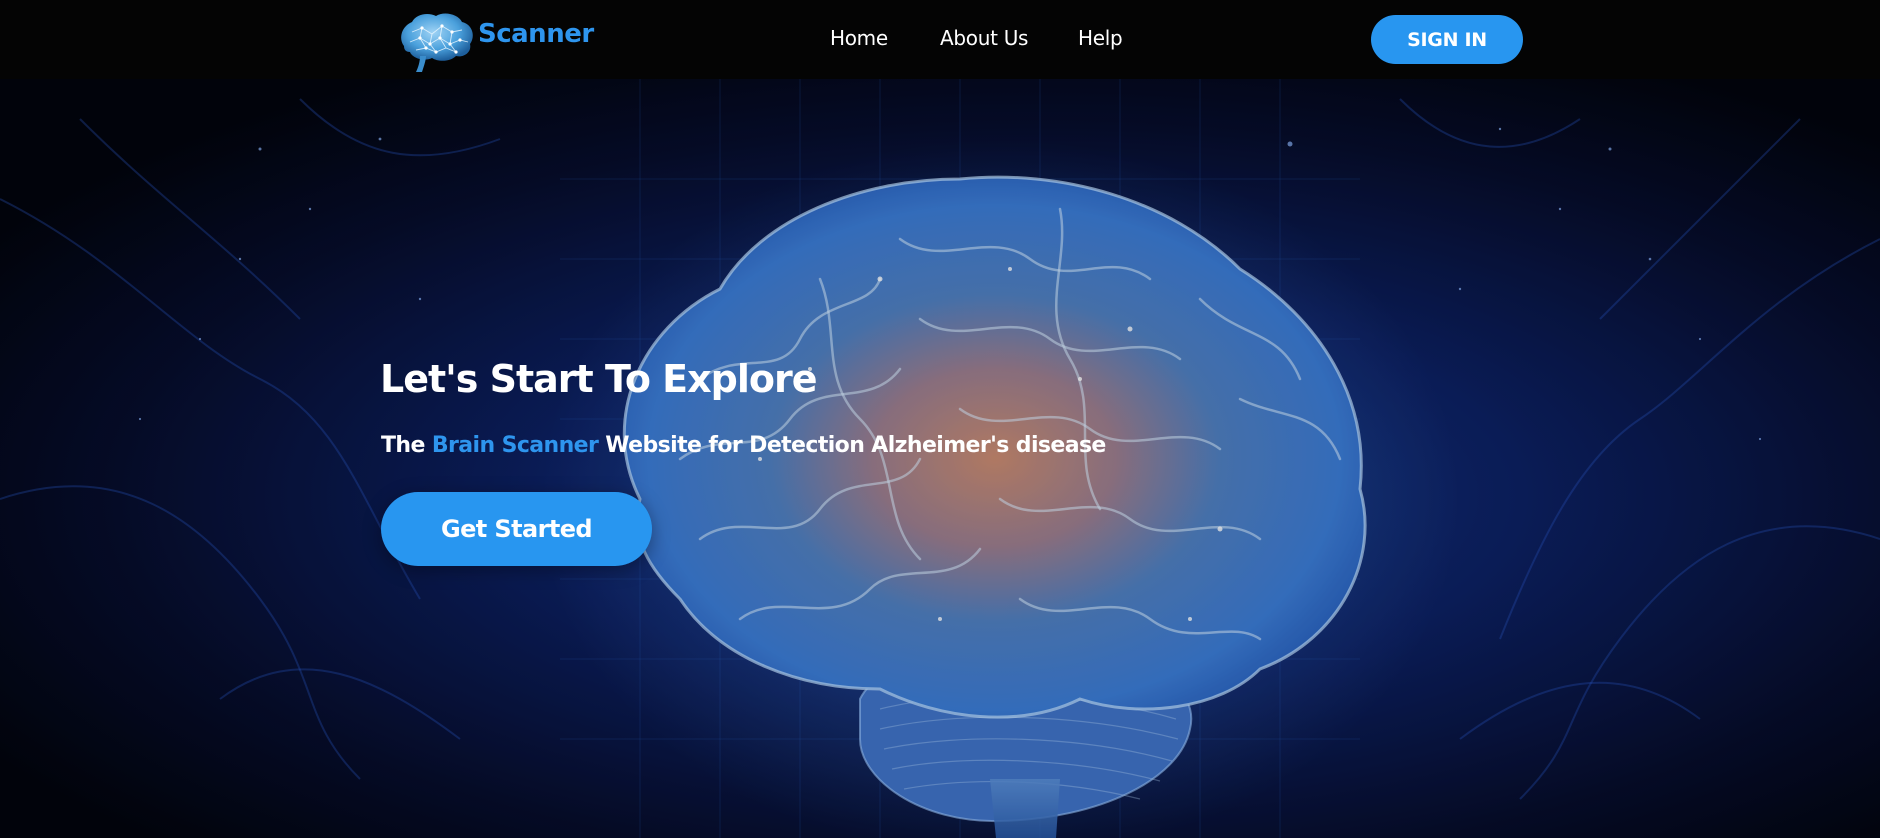 This screenshot has height=838, width=1880. Describe the element at coordinates (859, 38) in the screenshot. I see `nav-home-link: Home` at that location.